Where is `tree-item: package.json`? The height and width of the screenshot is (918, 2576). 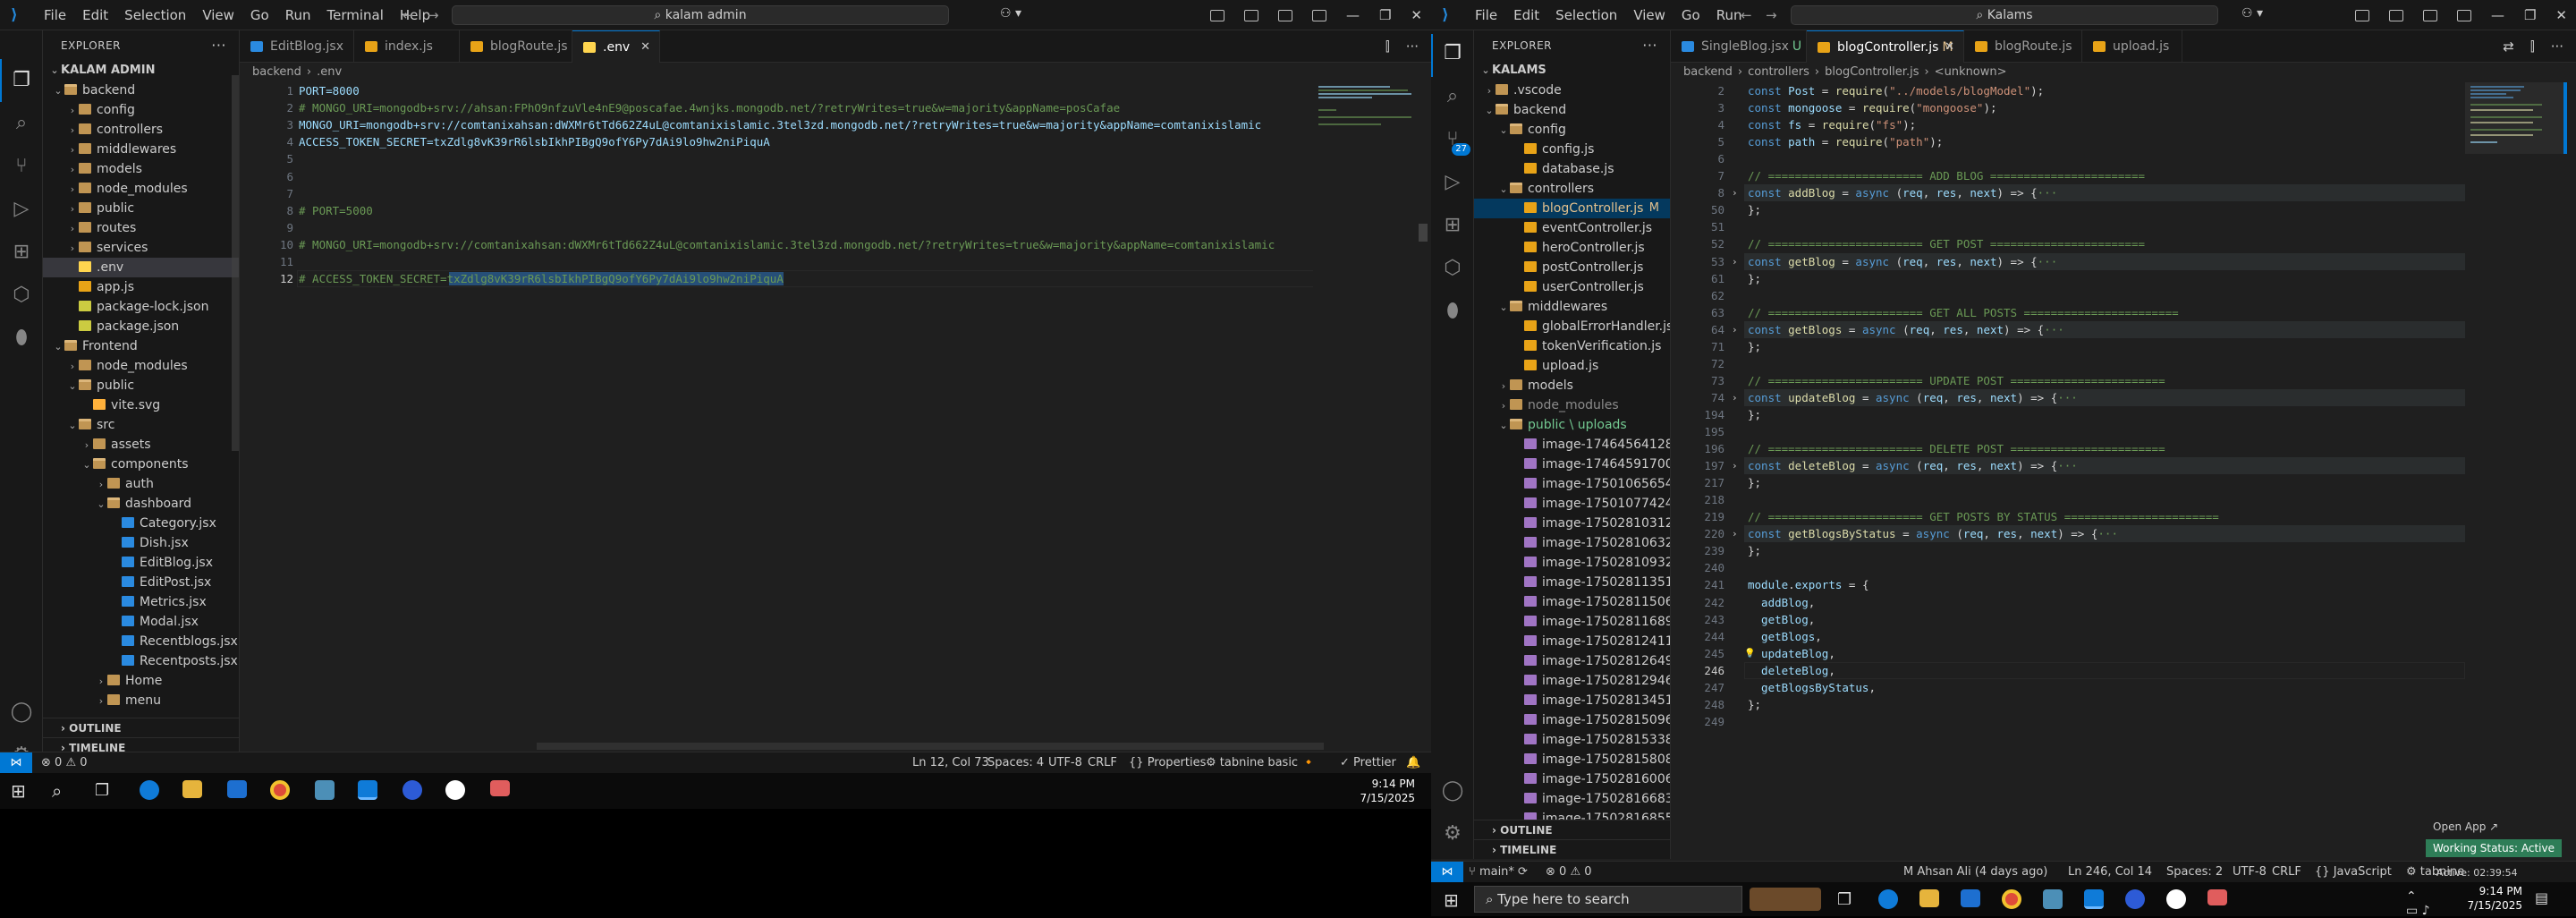 tree-item: package.json is located at coordinates (141, 326).